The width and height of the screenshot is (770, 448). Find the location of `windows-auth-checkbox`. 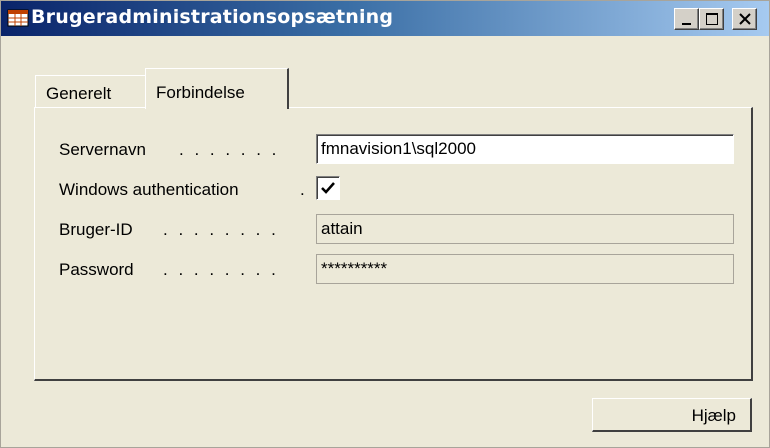

windows-auth-checkbox is located at coordinates (328, 188).